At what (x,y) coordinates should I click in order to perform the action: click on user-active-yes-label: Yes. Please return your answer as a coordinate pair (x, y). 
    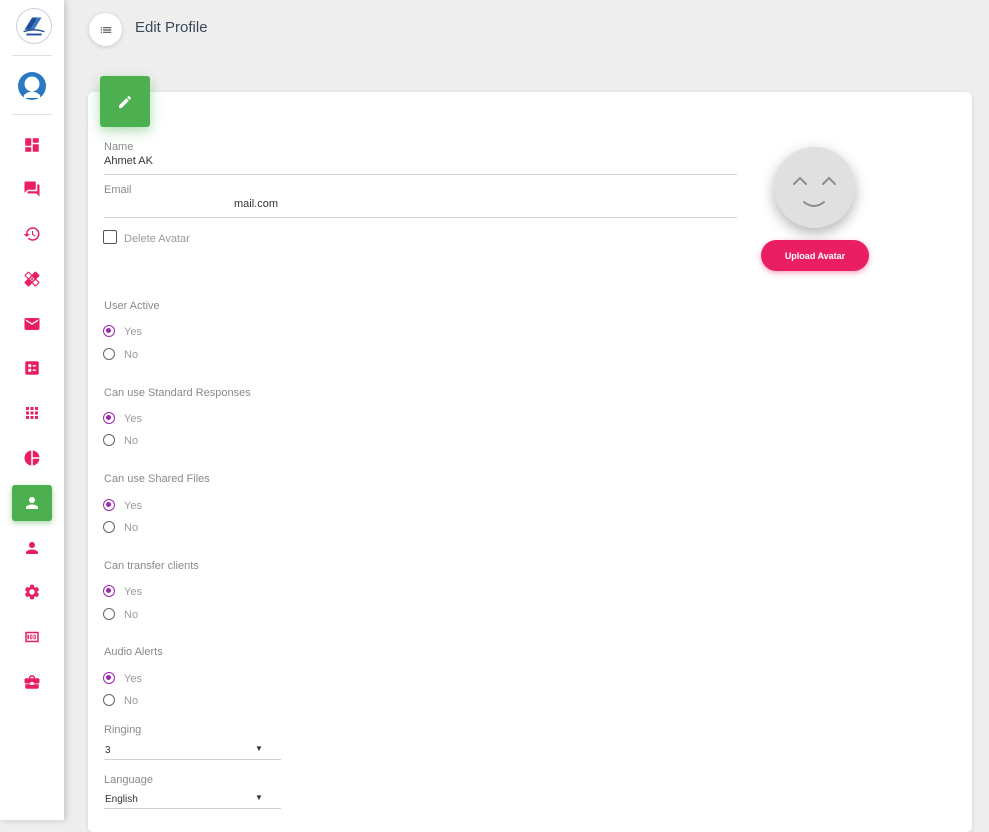
    Looking at the image, I should click on (133, 332).